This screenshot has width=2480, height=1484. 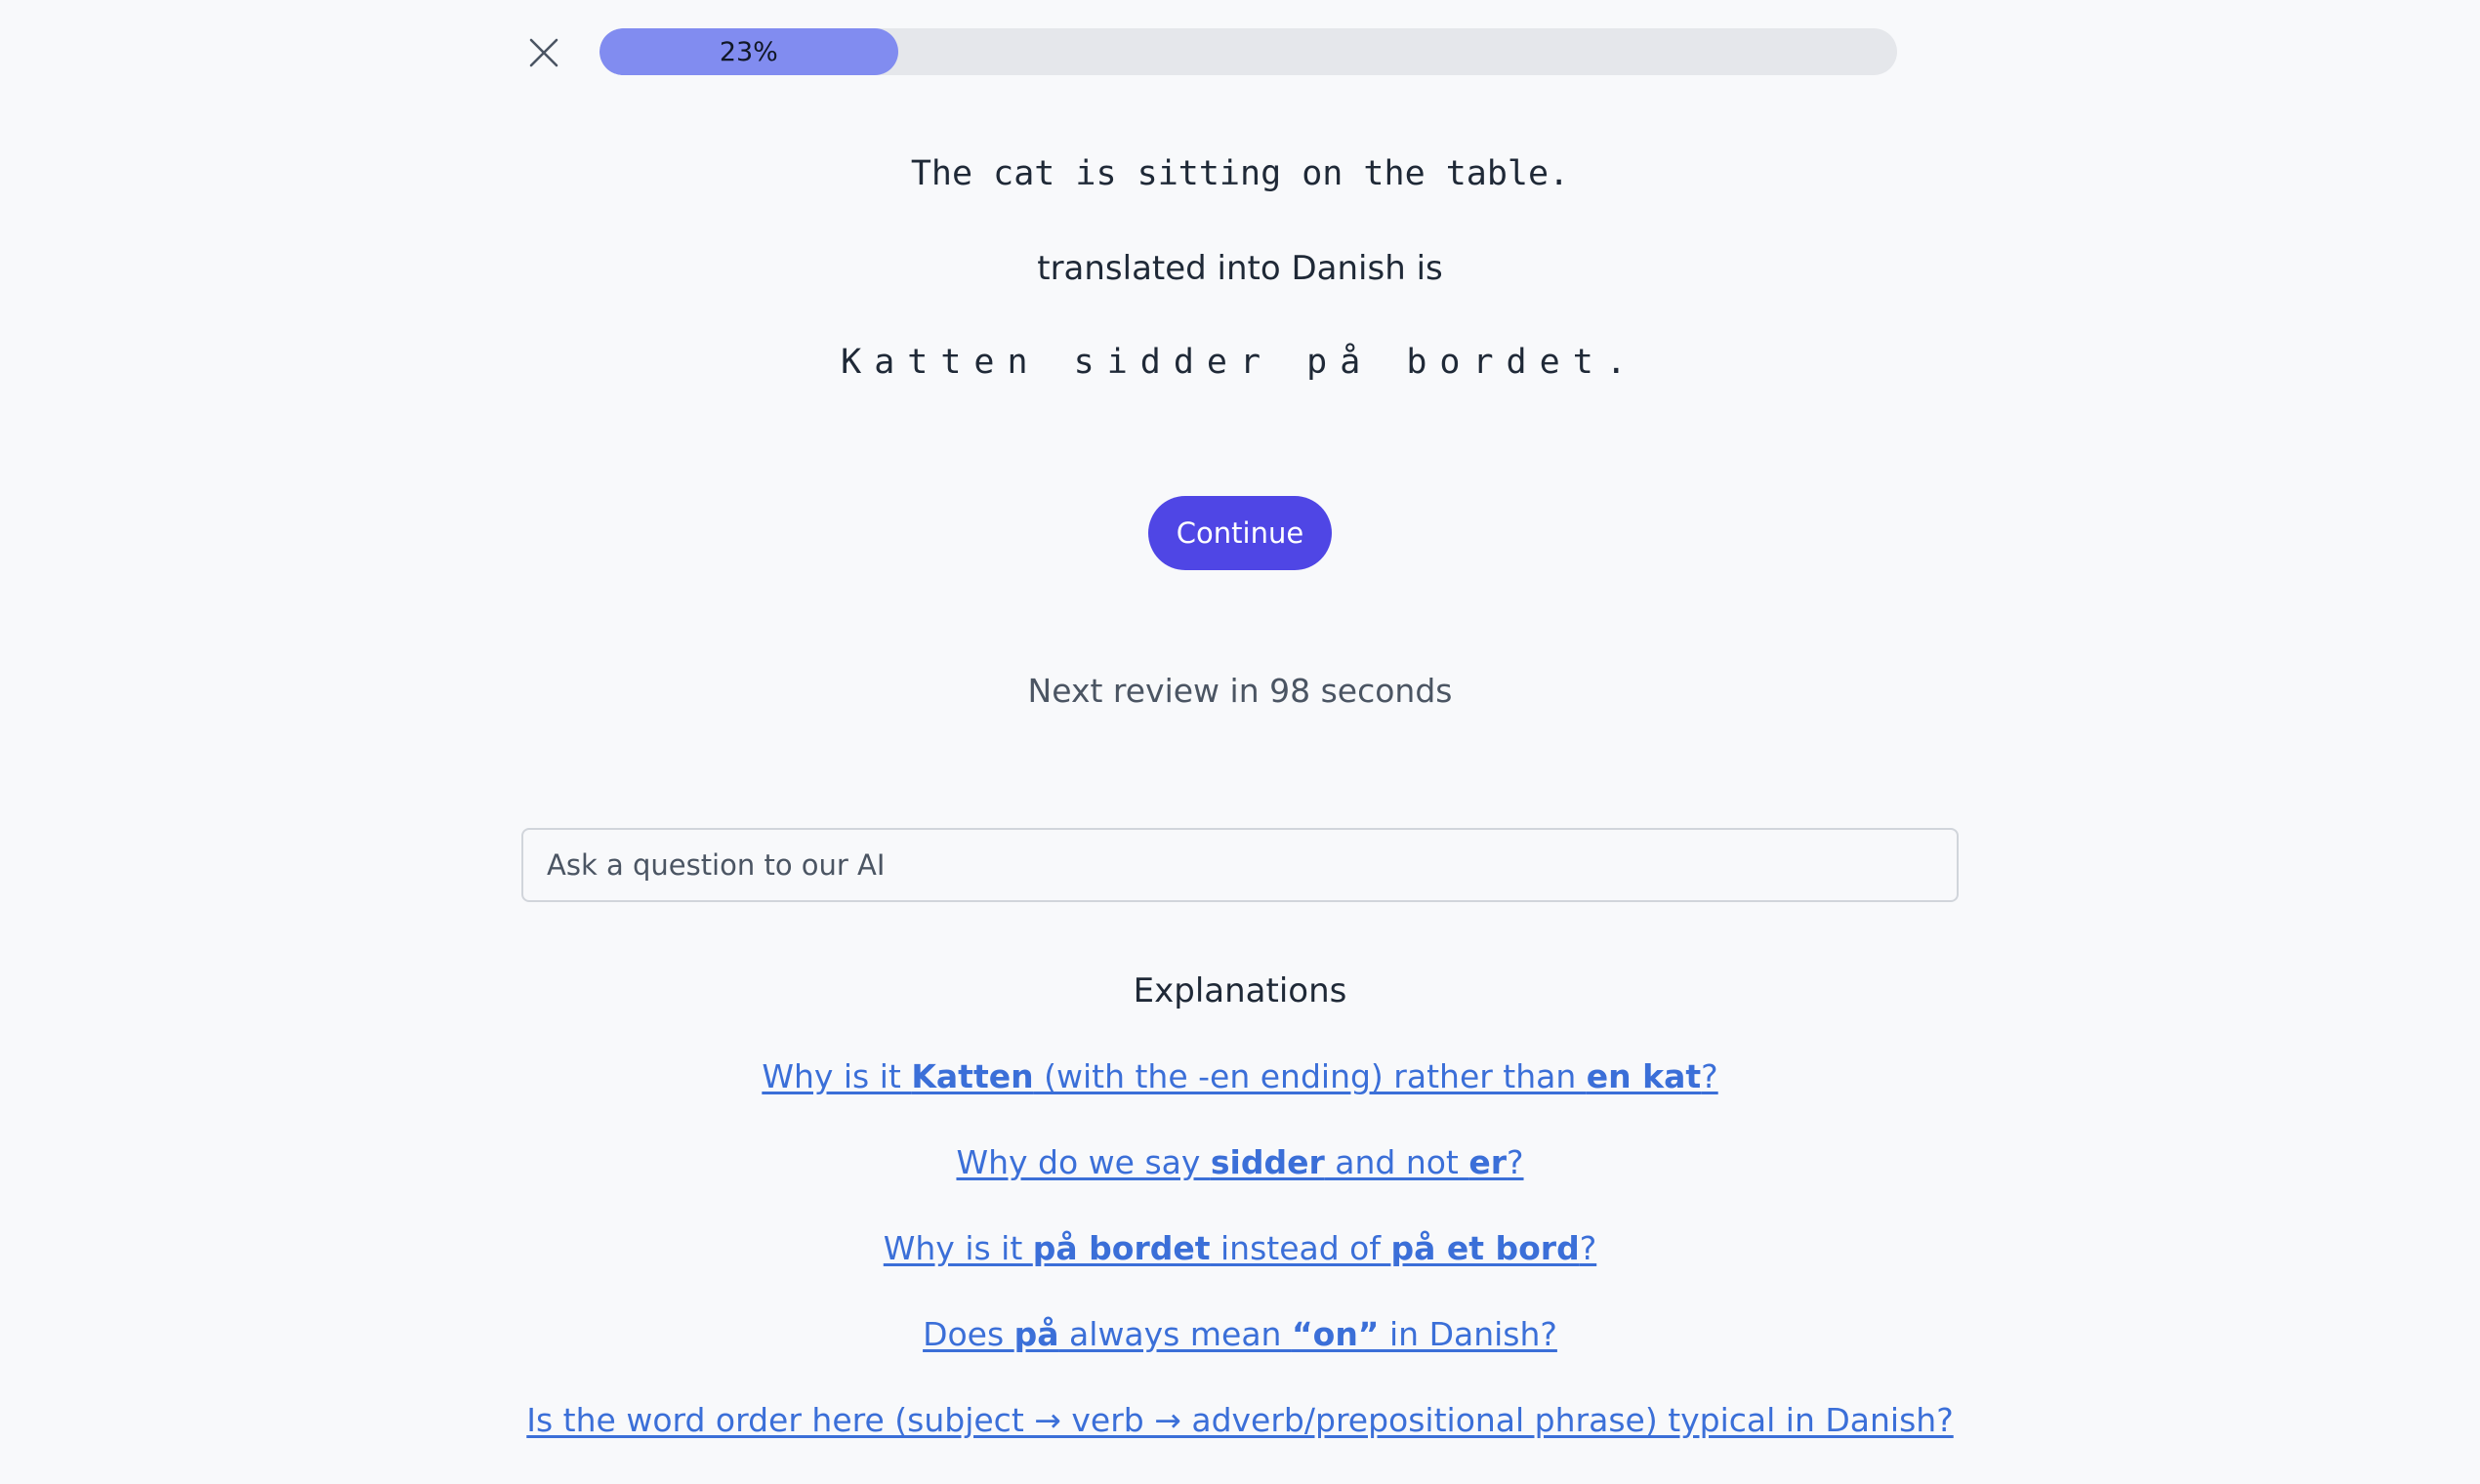 I want to click on close-button, so click(x=543, y=53).